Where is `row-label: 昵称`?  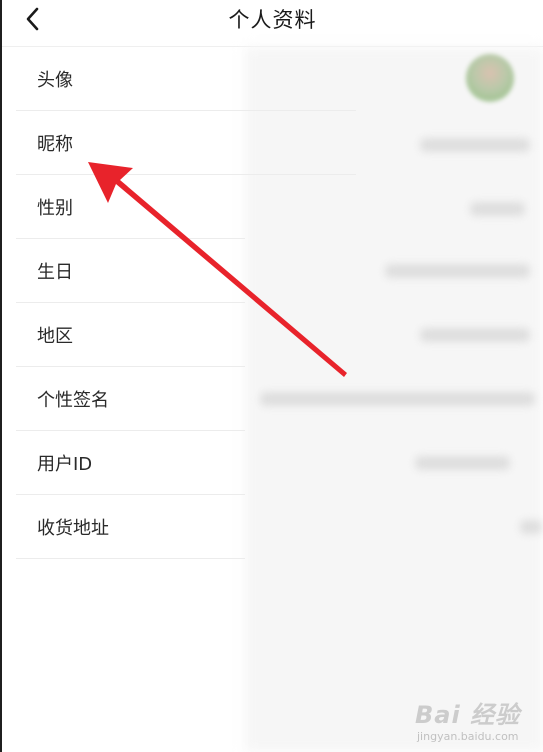 row-label: 昵称 is located at coordinates (55, 144).